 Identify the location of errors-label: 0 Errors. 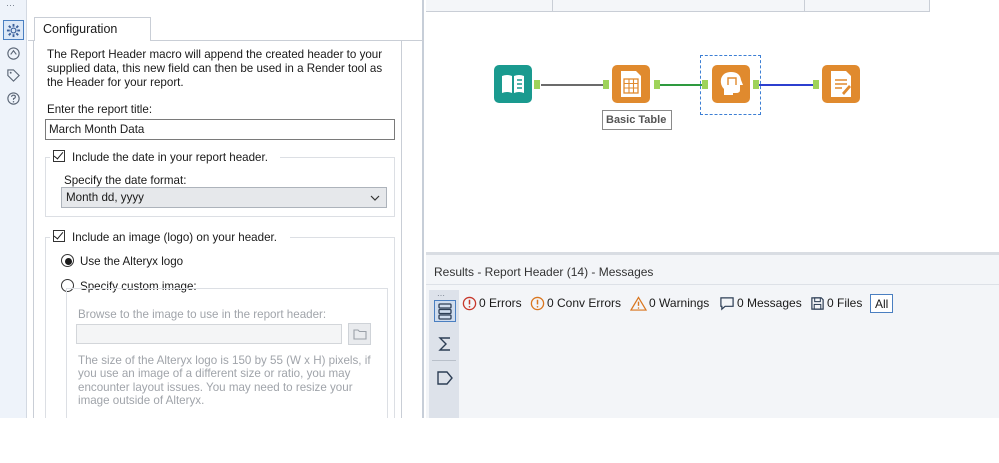
(500, 303).